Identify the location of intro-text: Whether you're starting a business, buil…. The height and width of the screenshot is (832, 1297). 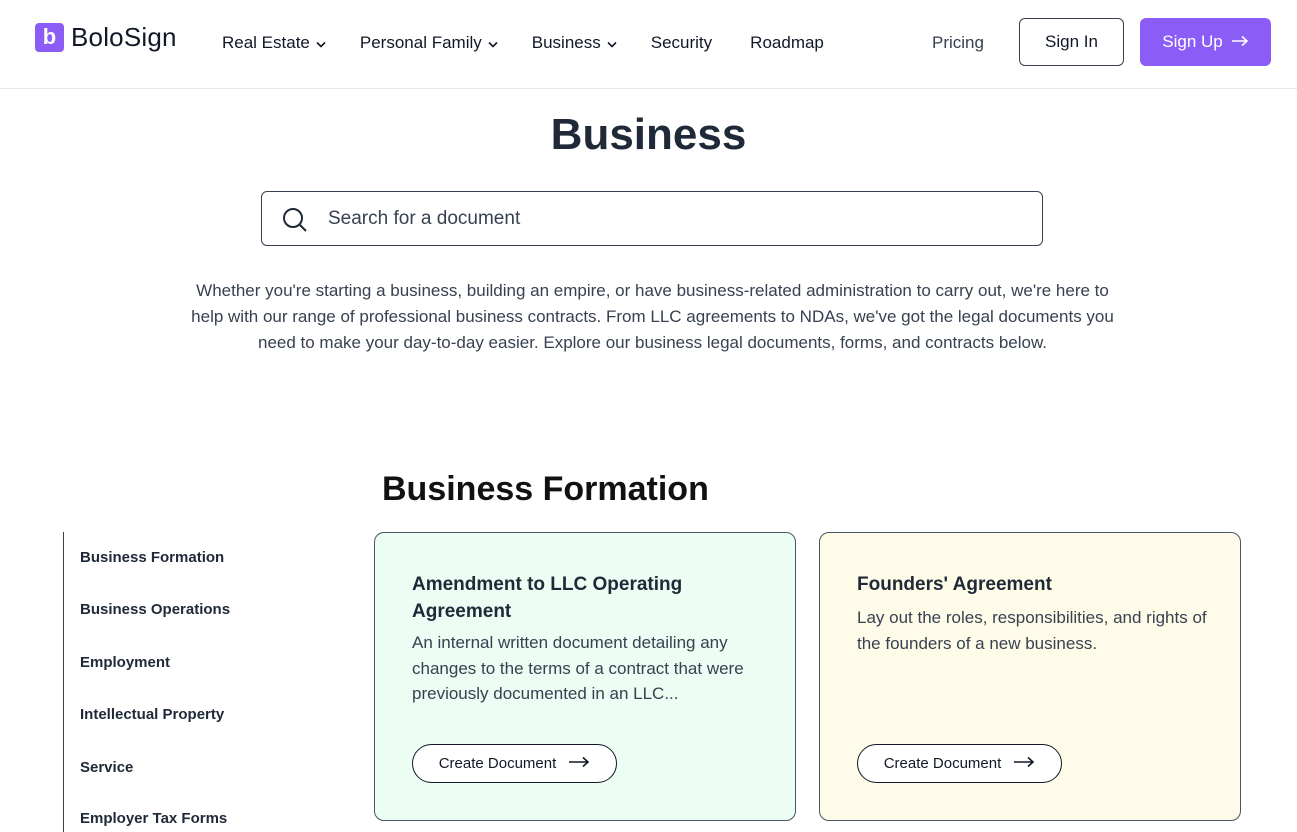
(652, 316).